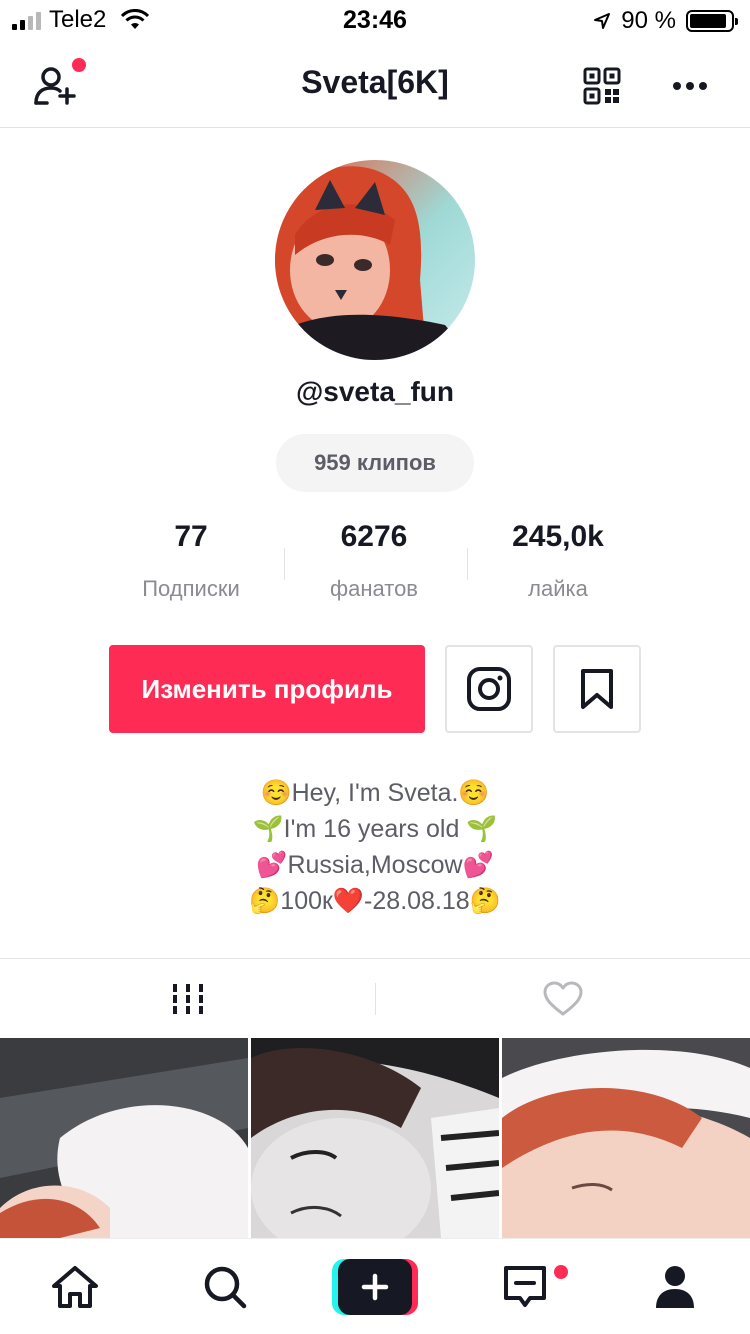 The width and height of the screenshot is (750, 1334). What do you see at coordinates (375, 829) in the screenshot?
I see `bio-line: 🌱I'm 16 years old 🌱` at bounding box center [375, 829].